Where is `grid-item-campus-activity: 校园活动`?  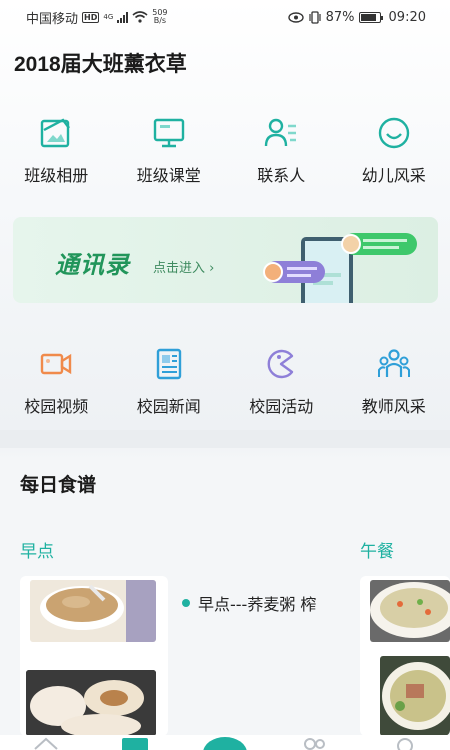
grid-item-campus-activity: 校园活动 is located at coordinates (281, 381).